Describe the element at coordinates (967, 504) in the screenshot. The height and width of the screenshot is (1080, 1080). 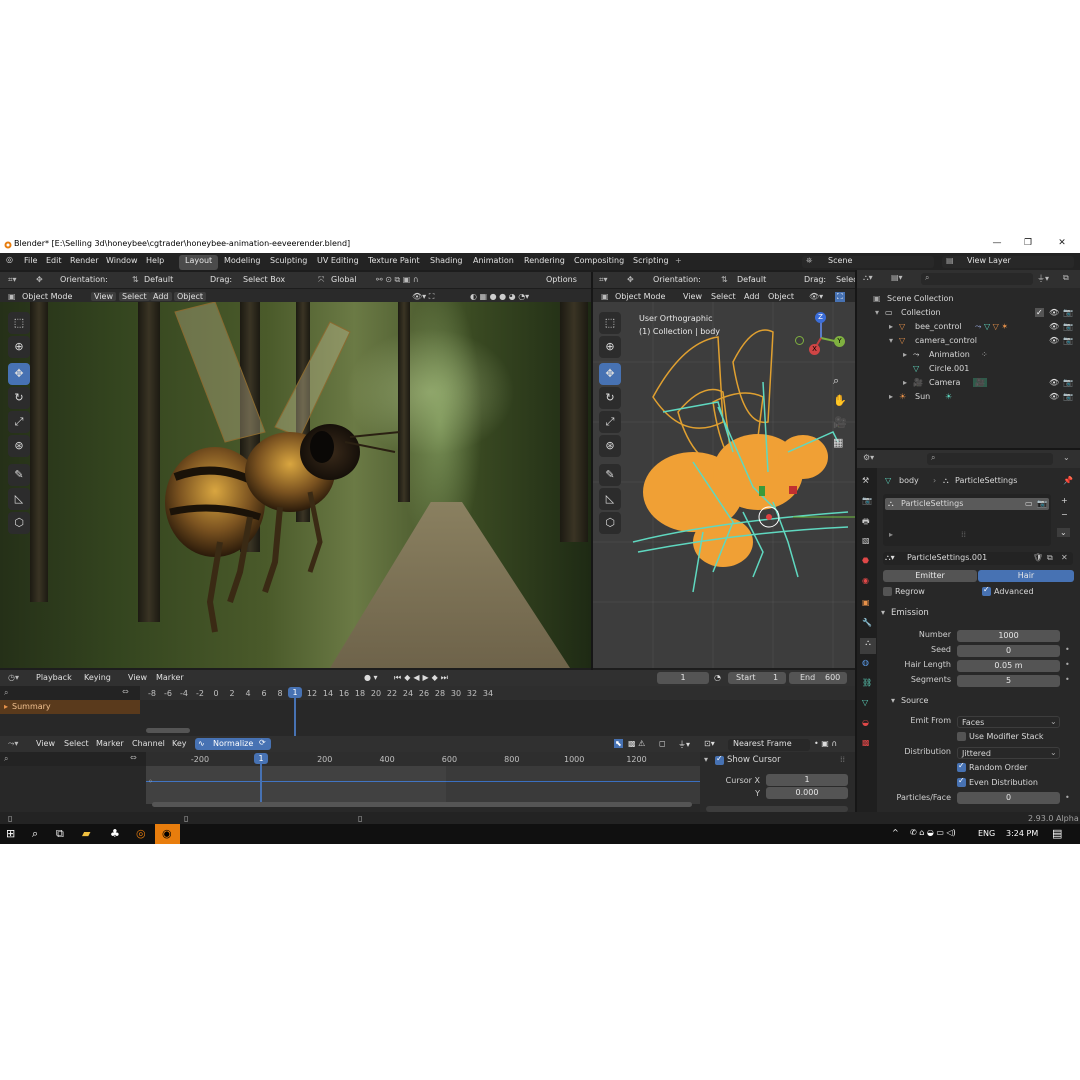
I see `list-item: ⛬ ParticleSettings ▭ 📷` at that location.